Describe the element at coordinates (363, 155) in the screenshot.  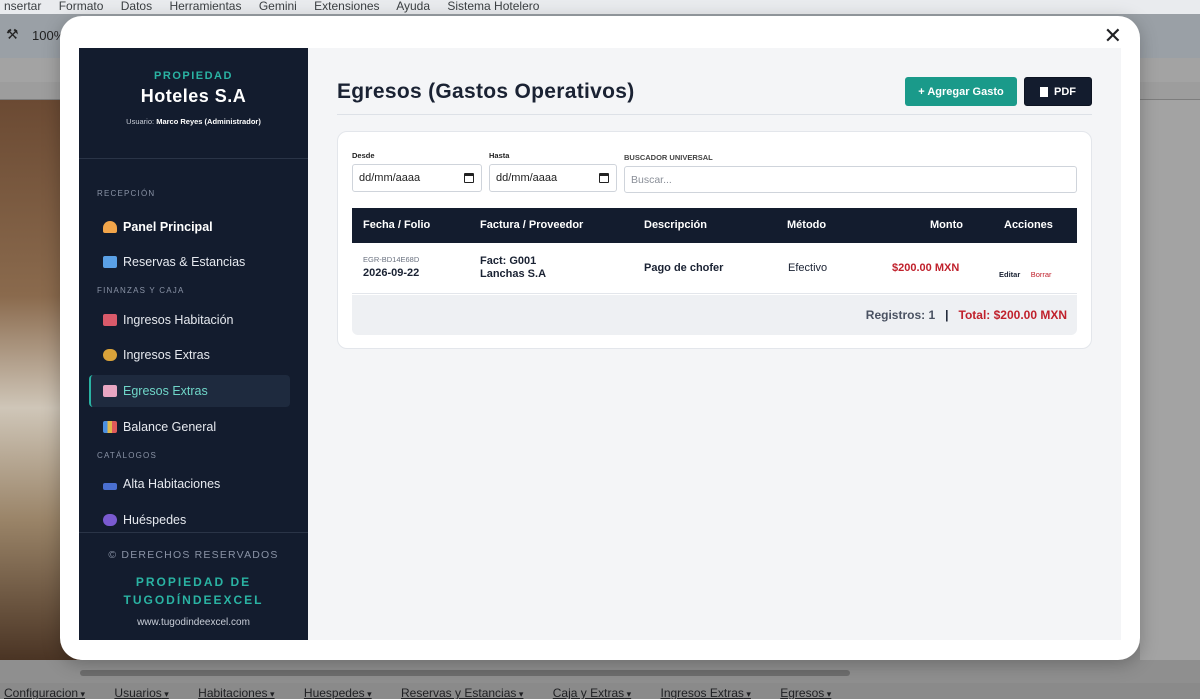
I see `from-label: Desde` at that location.